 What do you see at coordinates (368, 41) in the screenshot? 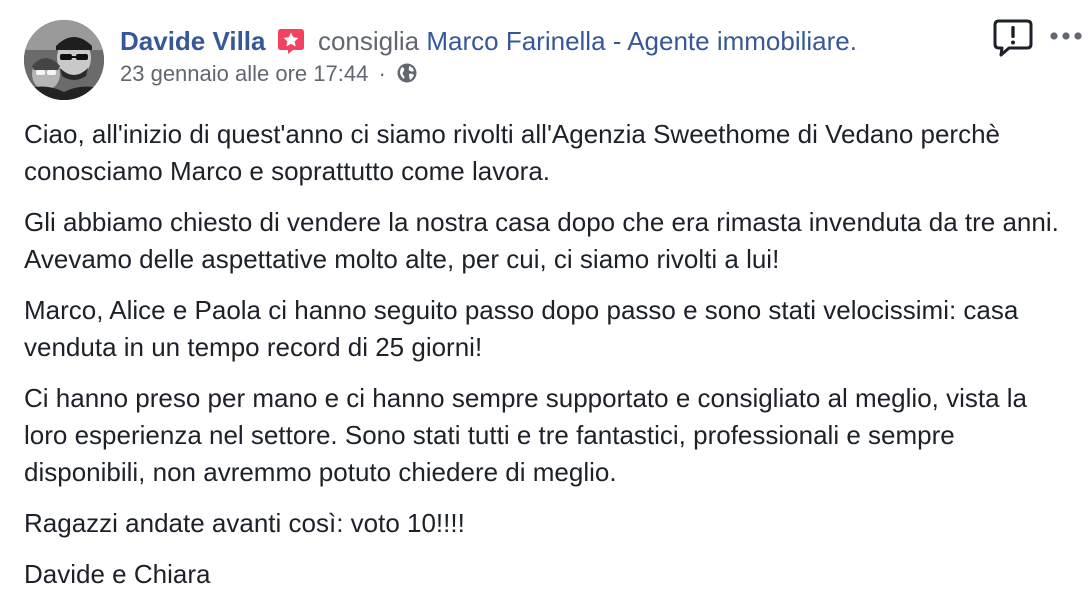
I see `recommends-verb: consiglia` at bounding box center [368, 41].